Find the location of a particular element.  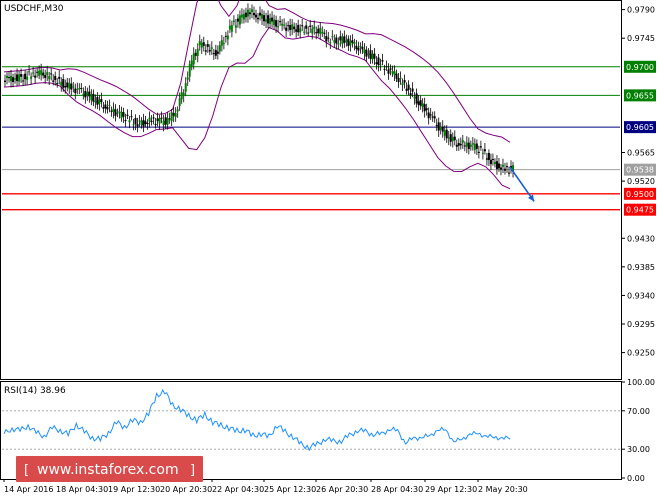

time-tick-label: 2 May 20:30 is located at coordinates (503, 489).